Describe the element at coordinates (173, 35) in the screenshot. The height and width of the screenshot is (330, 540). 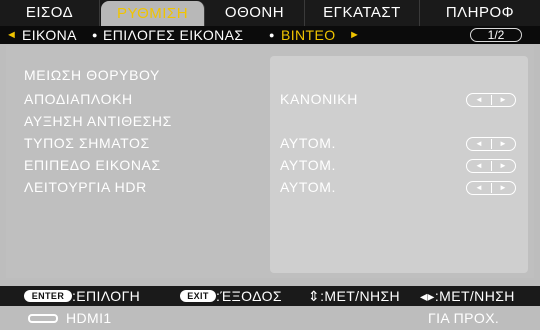
I see `submenu-item-picture-options: ΕΠΙΛΟΓΕΣ ΕΙΚΟΝΑΣ` at that location.